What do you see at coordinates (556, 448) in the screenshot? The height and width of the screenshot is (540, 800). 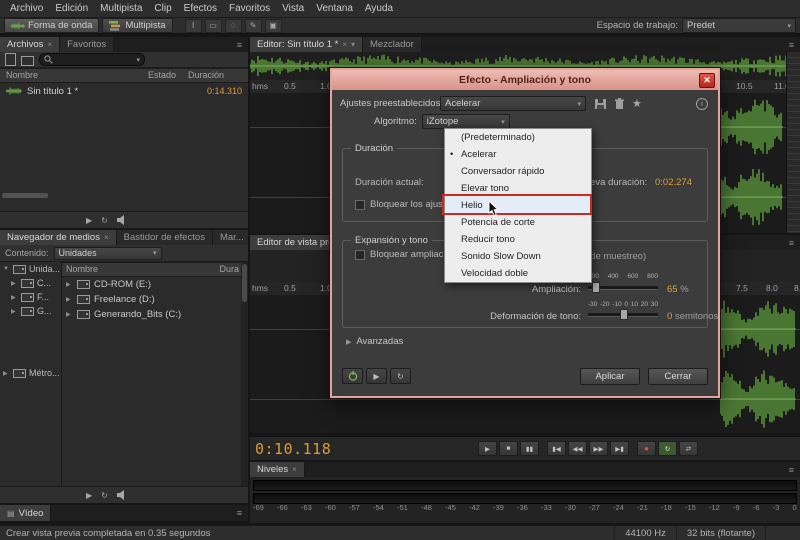 I see `go-to-previous-button: ▮◀` at bounding box center [556, 448].